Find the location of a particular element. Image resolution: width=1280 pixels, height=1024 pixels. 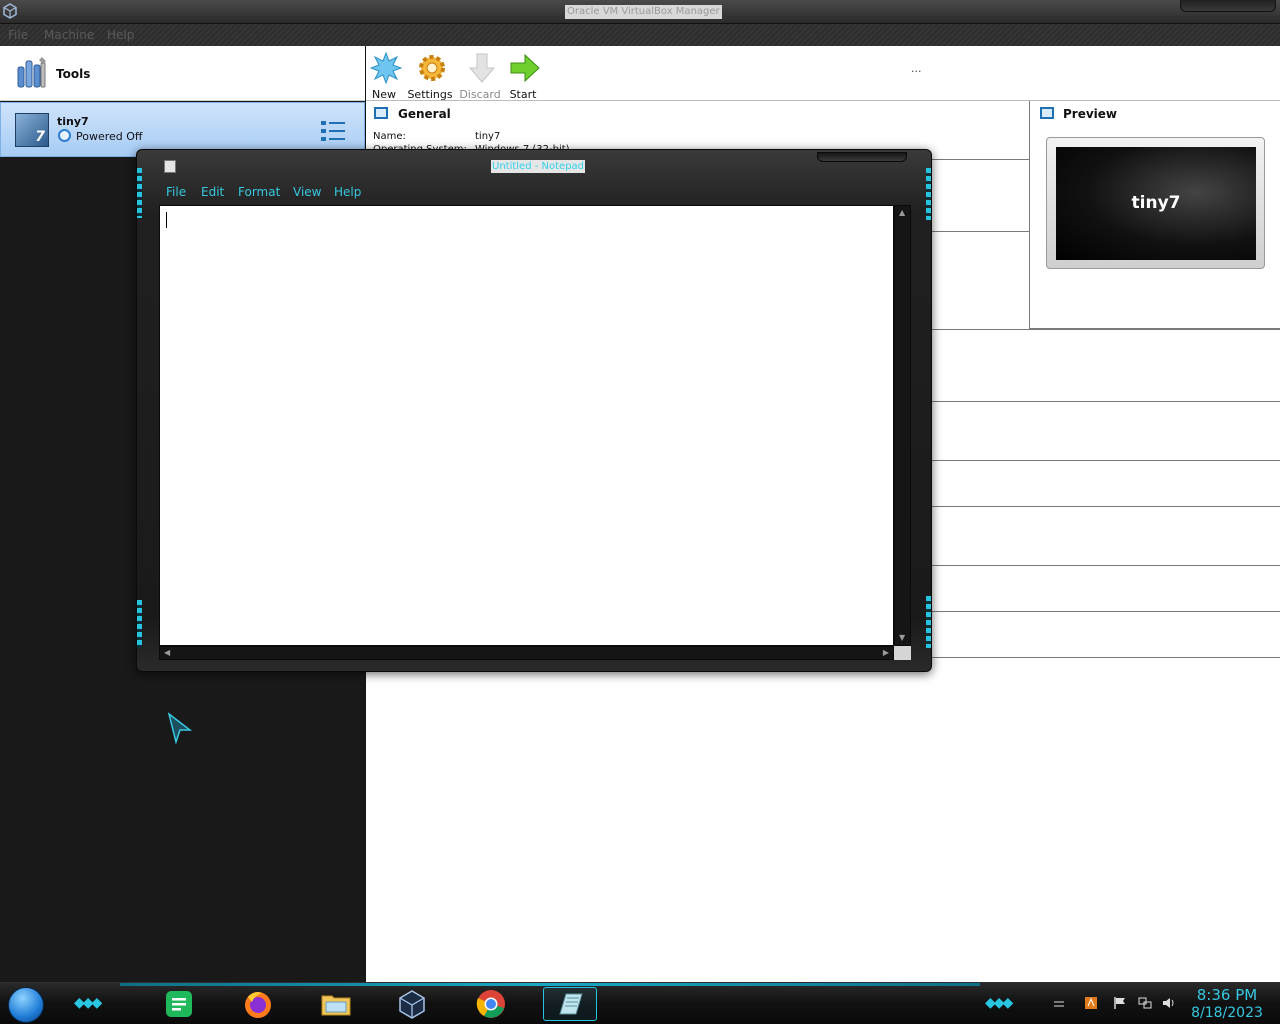

np-menu-format: Format is located at coordinates (259, 192).